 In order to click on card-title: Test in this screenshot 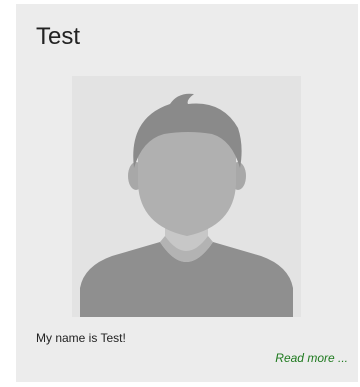, I will do `click(58, 36)`.